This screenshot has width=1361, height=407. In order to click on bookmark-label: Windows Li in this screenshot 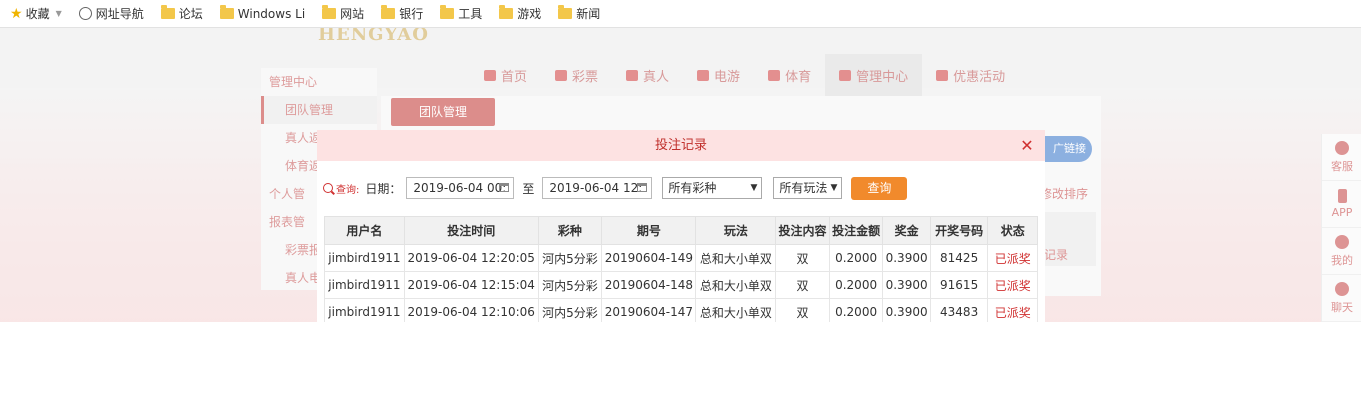, I will do `click(271, 13)`.